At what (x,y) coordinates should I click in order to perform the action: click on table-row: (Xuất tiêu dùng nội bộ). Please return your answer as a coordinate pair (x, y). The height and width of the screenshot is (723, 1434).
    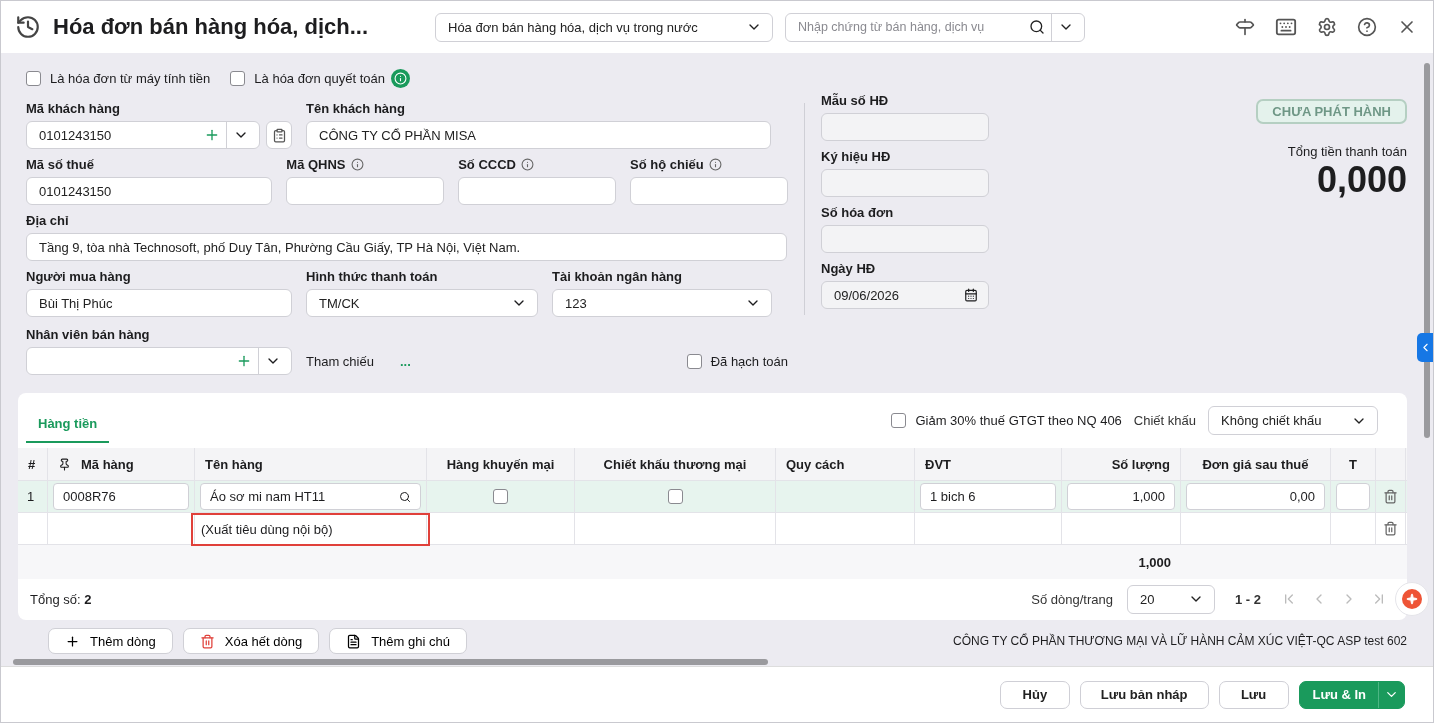
    Looking at the image, I should click on (712, 529).